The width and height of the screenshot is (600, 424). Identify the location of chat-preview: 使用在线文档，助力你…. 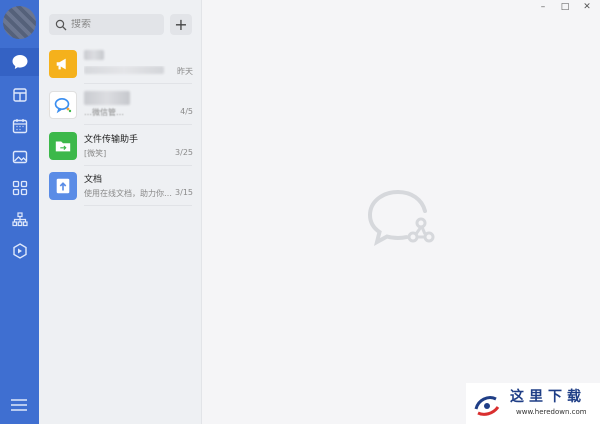
(128, 193).